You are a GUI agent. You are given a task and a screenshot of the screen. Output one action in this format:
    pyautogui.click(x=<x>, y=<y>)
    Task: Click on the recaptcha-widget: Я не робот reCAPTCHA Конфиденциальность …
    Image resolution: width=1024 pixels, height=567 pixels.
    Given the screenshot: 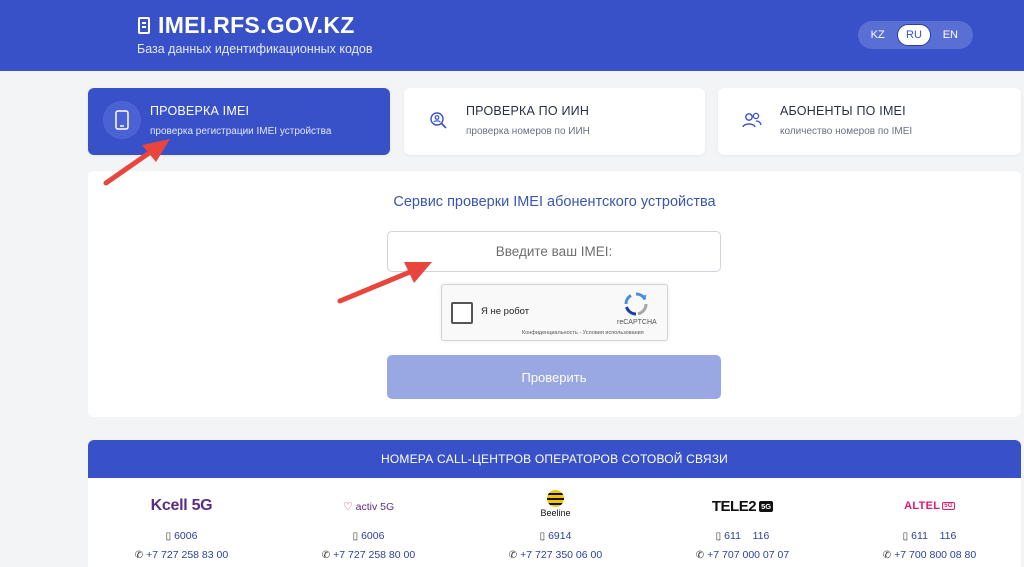 What is the action you would take?
    pyautogui.click(x=554, y=312)
    